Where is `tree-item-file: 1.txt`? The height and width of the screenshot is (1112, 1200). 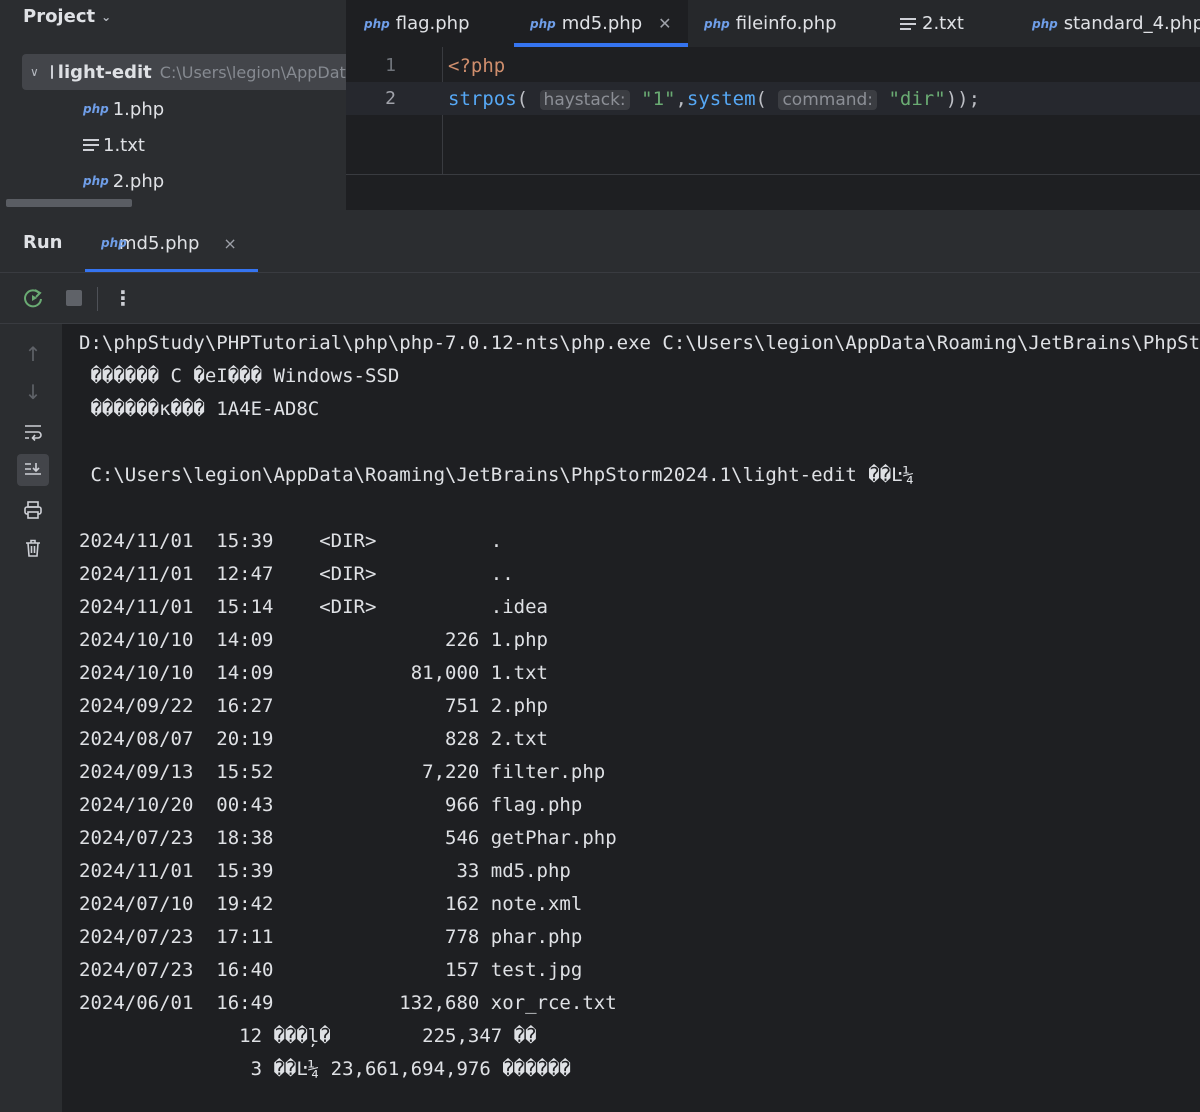
tree-item-file: 1.txt is located at coordinates (114, 145).